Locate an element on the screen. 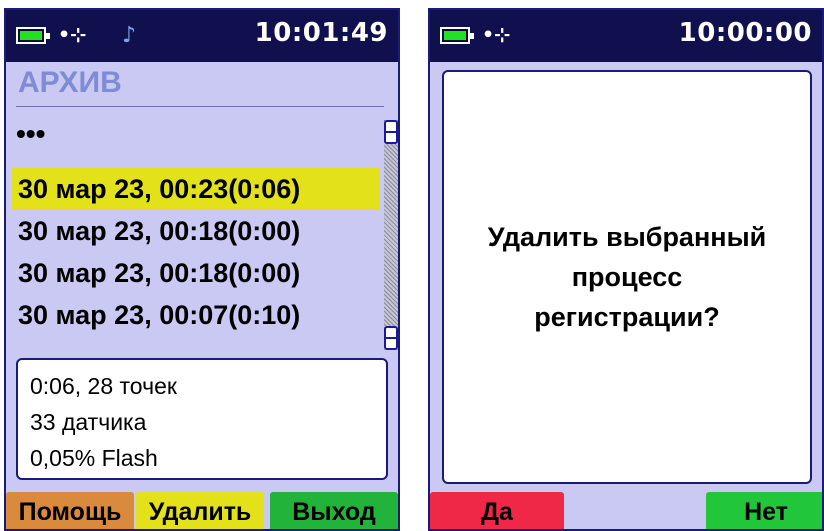  archive-record-item: 30 мар 23, 00:07(0:10) is located at coordinates (196, 315).